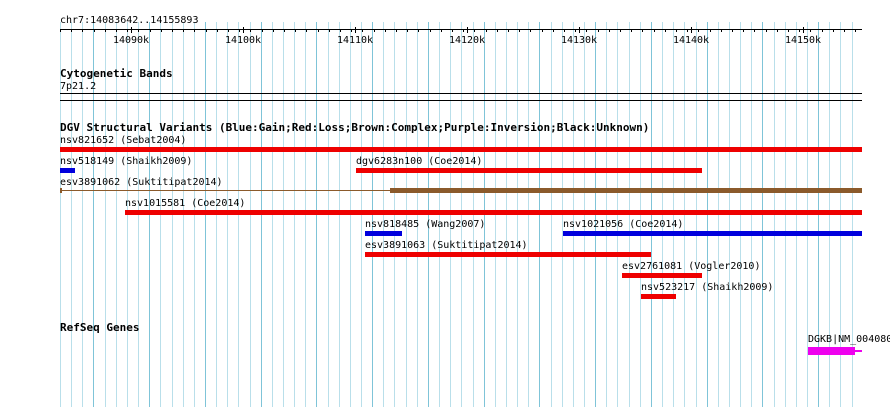 This screenshot has width=890, height=407. Describe the element at coordinates (225, 190) in the screenshot. I see `variant-connector-line` at that location.